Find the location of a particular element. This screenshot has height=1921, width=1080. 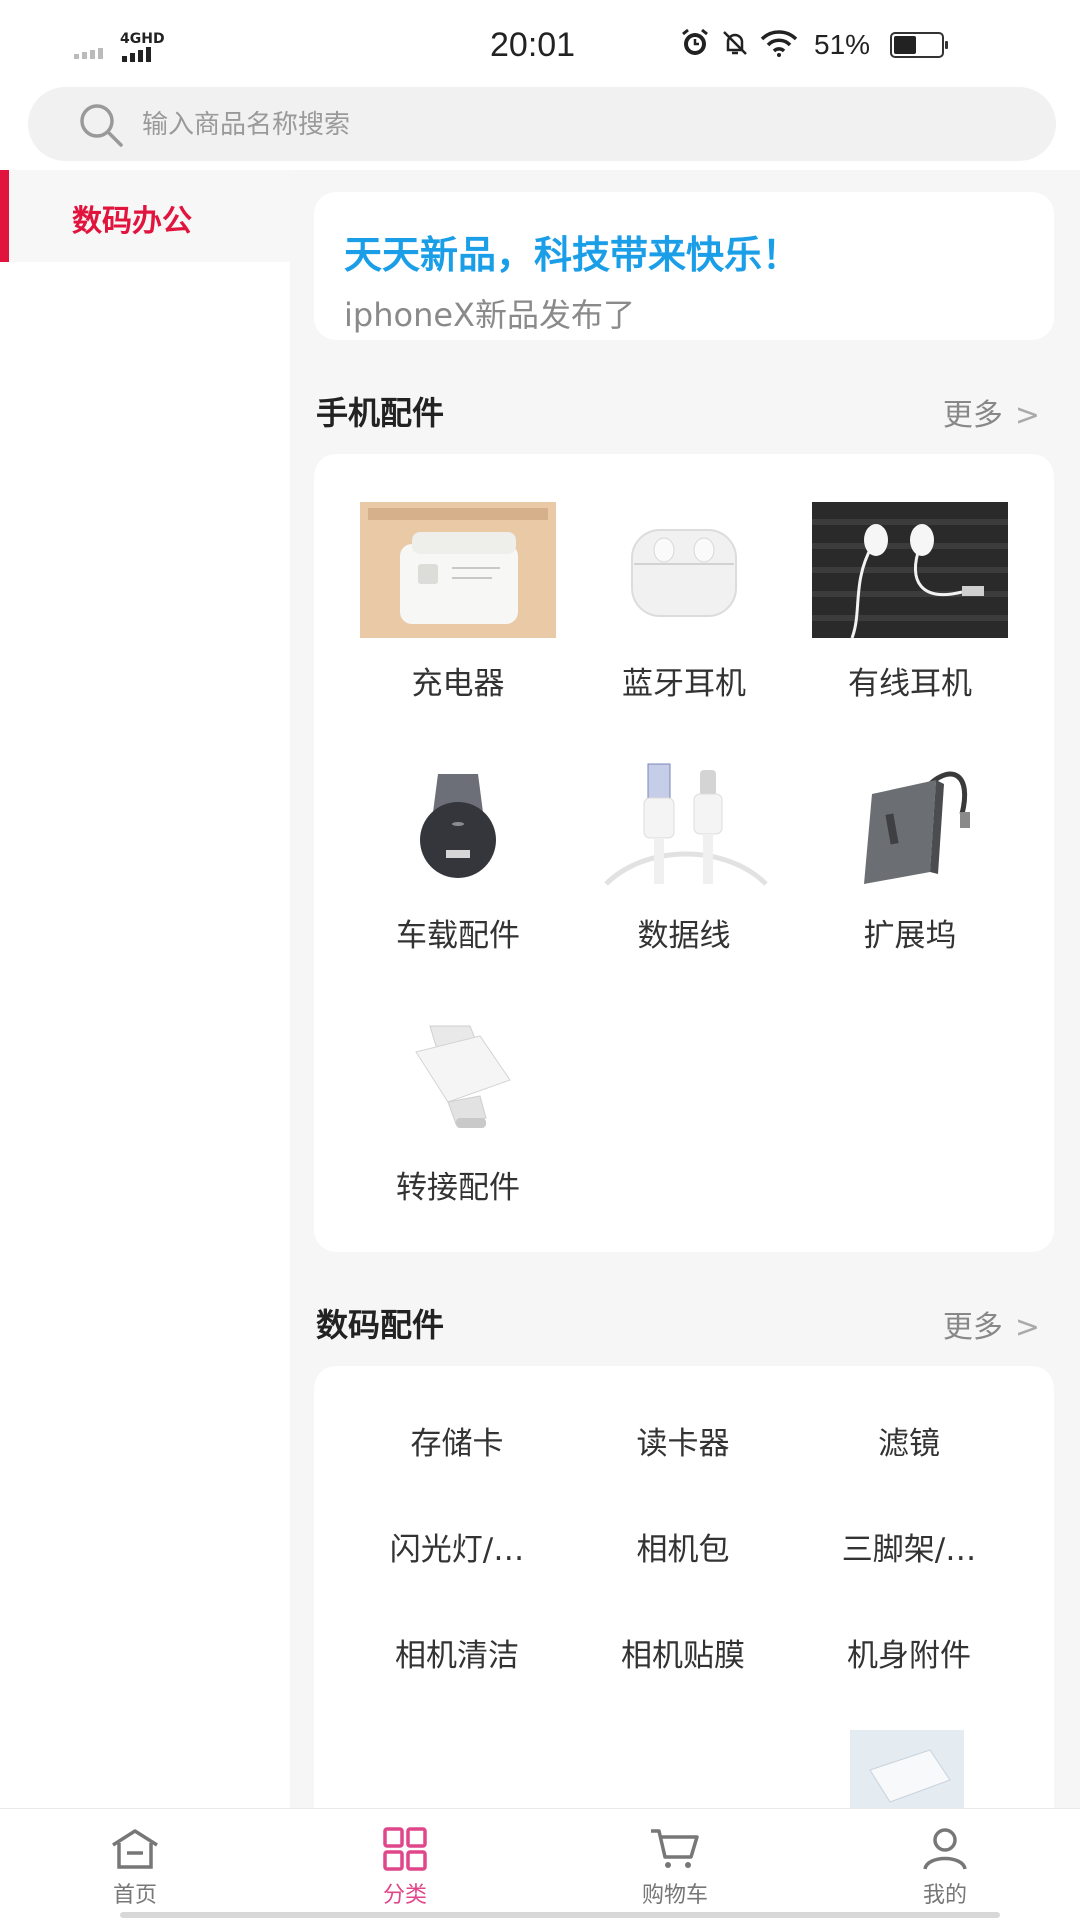

car-charger-image is located at coordinates (458, 822).